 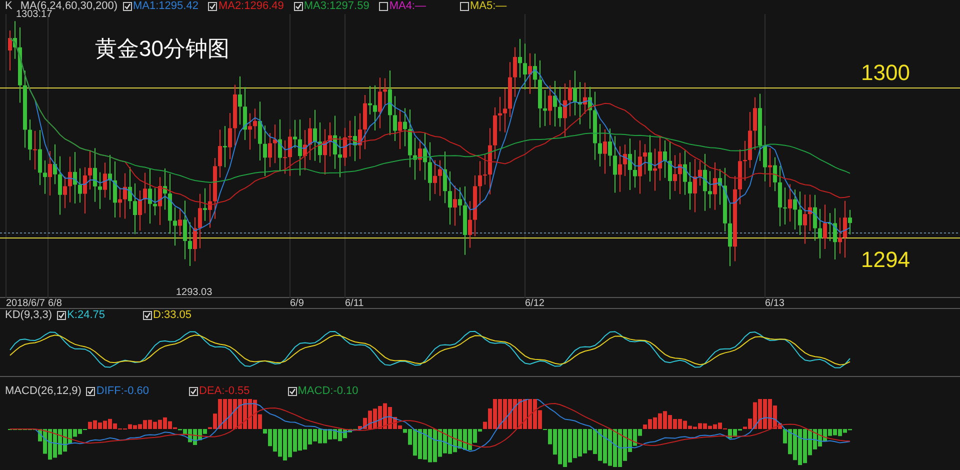 I want to click on chart-title: 黄金30分钟图, so click(x=162, y=49).